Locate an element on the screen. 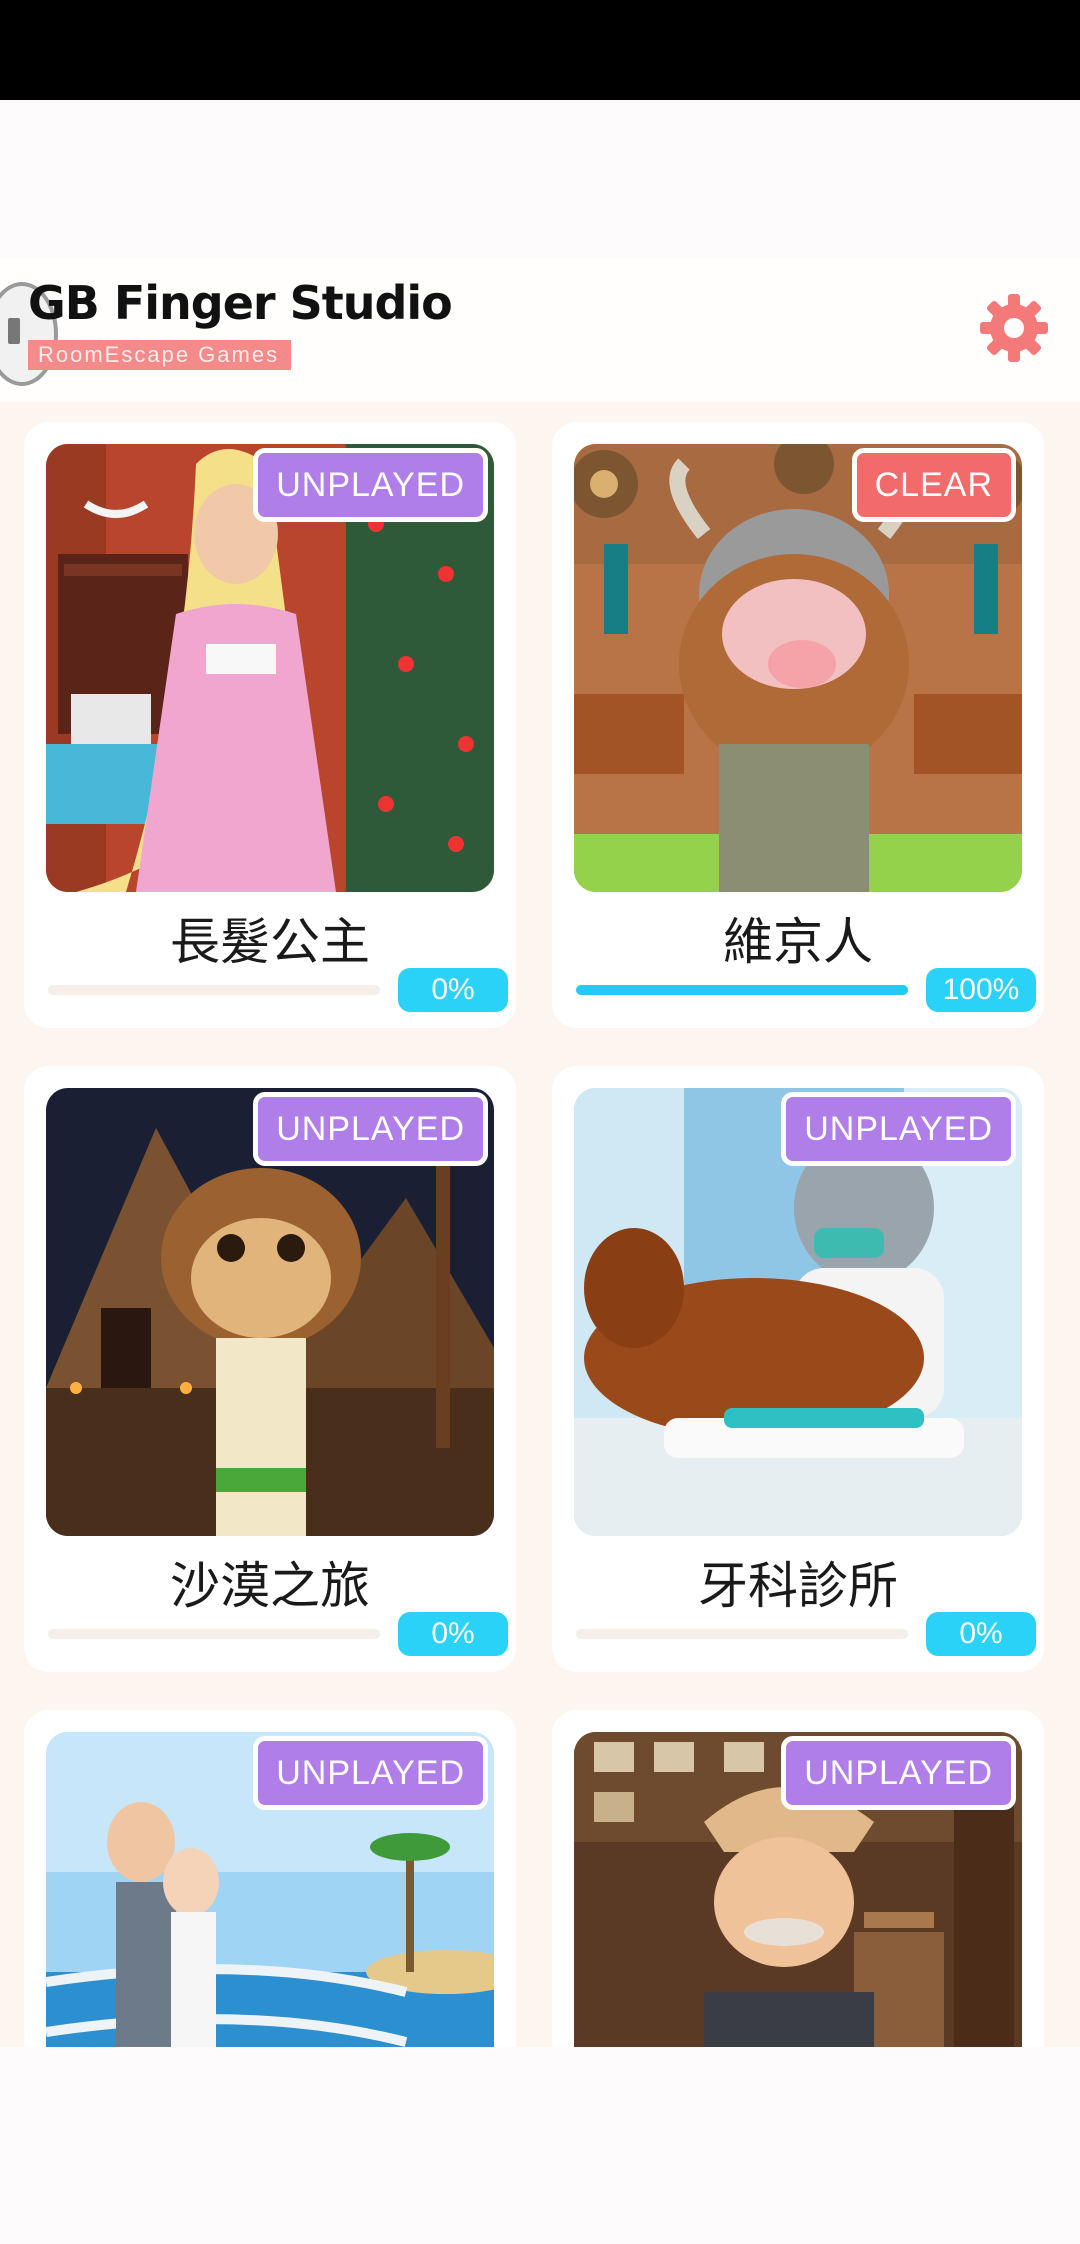  progress-percent: 100% is located at coordinates (981, 990).